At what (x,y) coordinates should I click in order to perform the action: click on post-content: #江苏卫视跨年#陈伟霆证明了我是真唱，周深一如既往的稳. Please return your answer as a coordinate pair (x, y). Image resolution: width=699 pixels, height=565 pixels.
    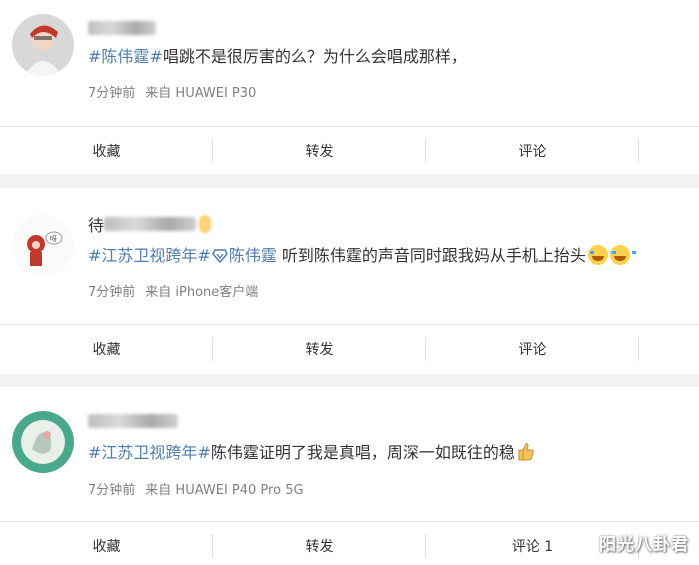
    Looking at the image, I should click on (311, 453).